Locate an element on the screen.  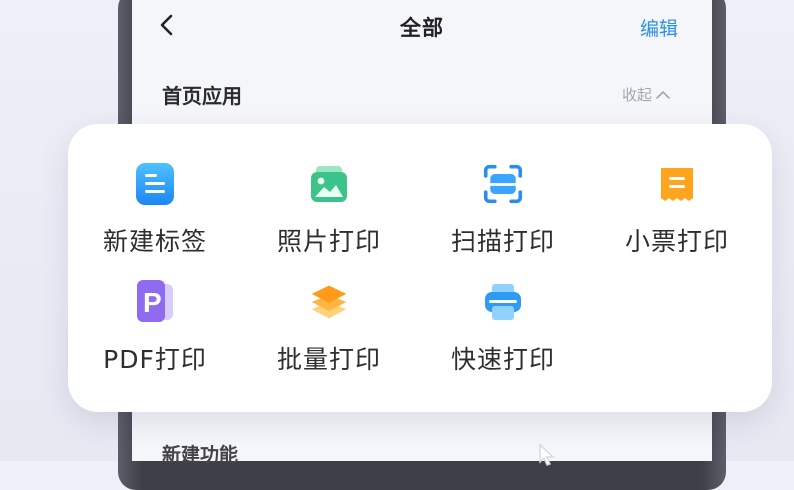
section-title: 首页应用 is located at coordinates (202, 96).